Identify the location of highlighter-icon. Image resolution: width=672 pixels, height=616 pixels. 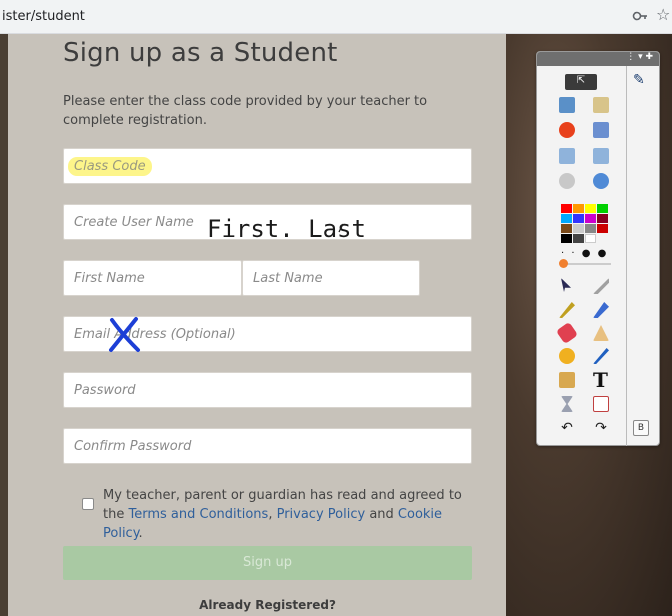
(601, 310).